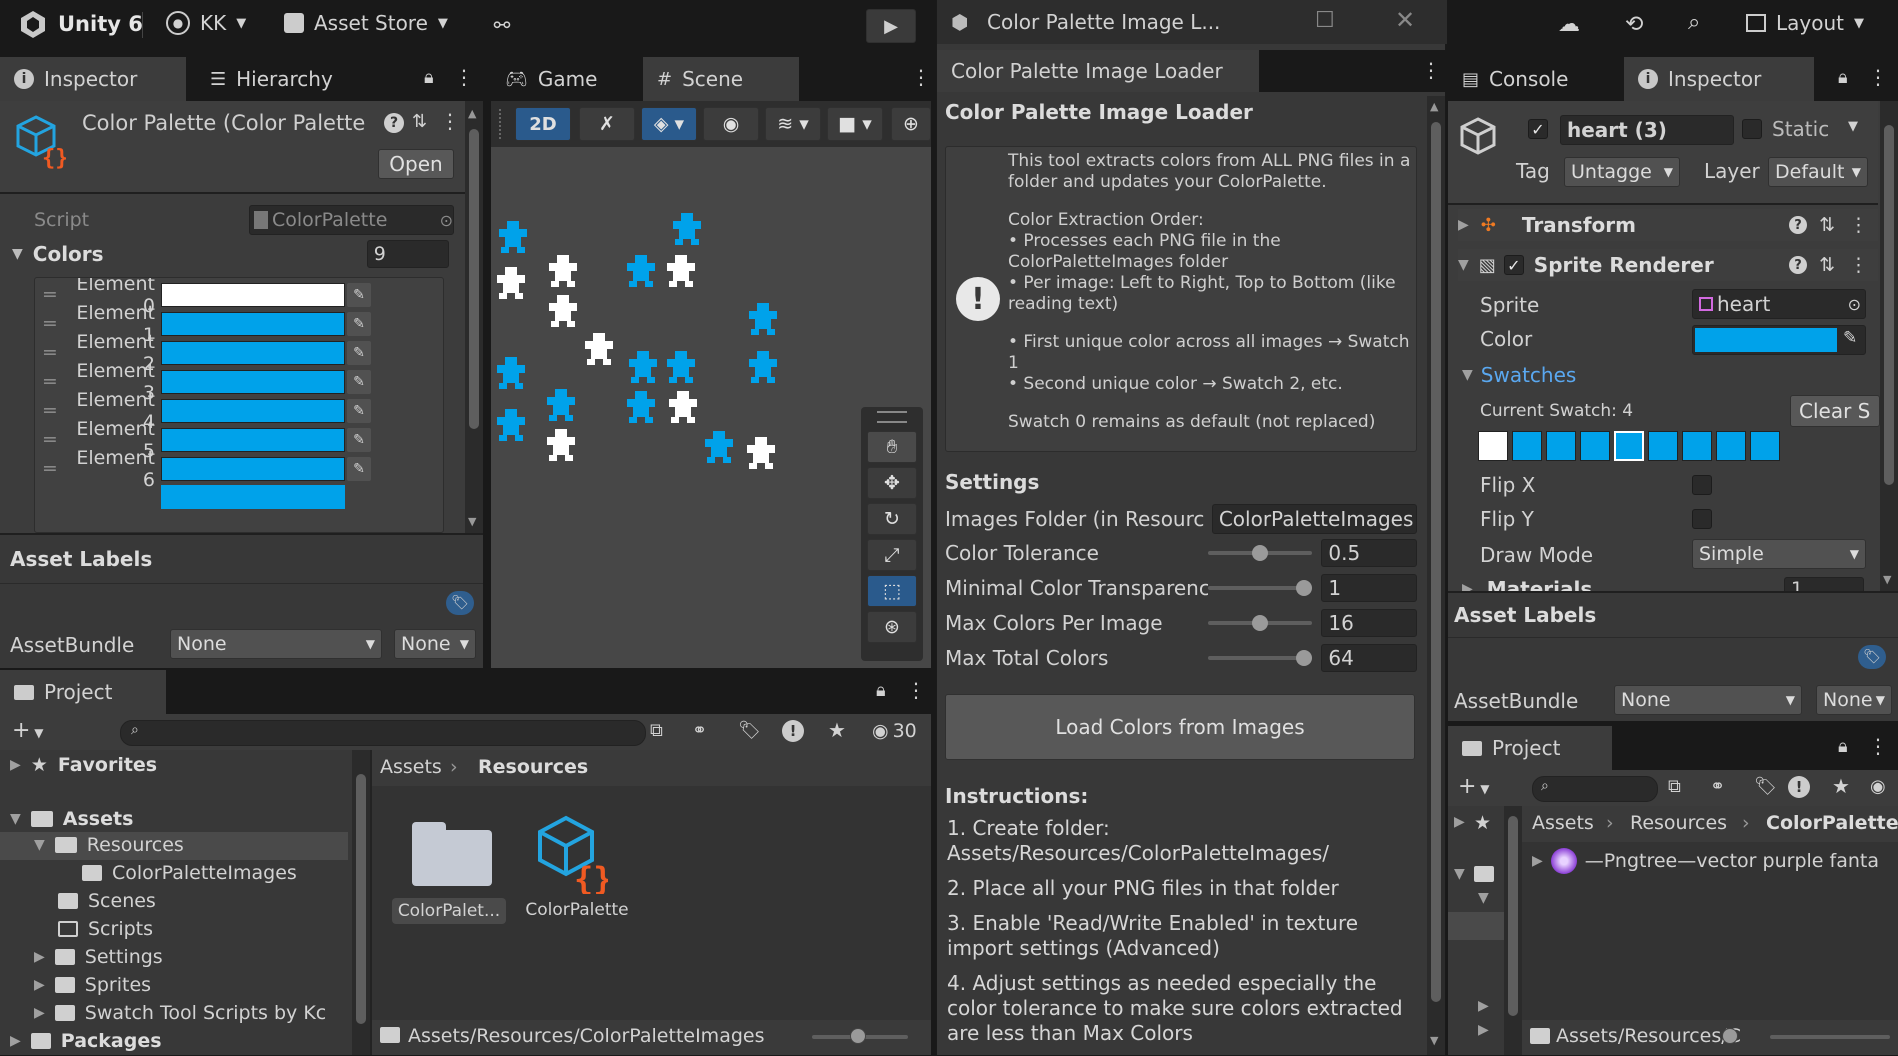 Image resolution: width=1898 pixels, height=1056 pixels. What do you see at coordinates (80, 24) in the screenshot?
I see `unity-version-button: Unity 6` at bounding box center [80, 24].